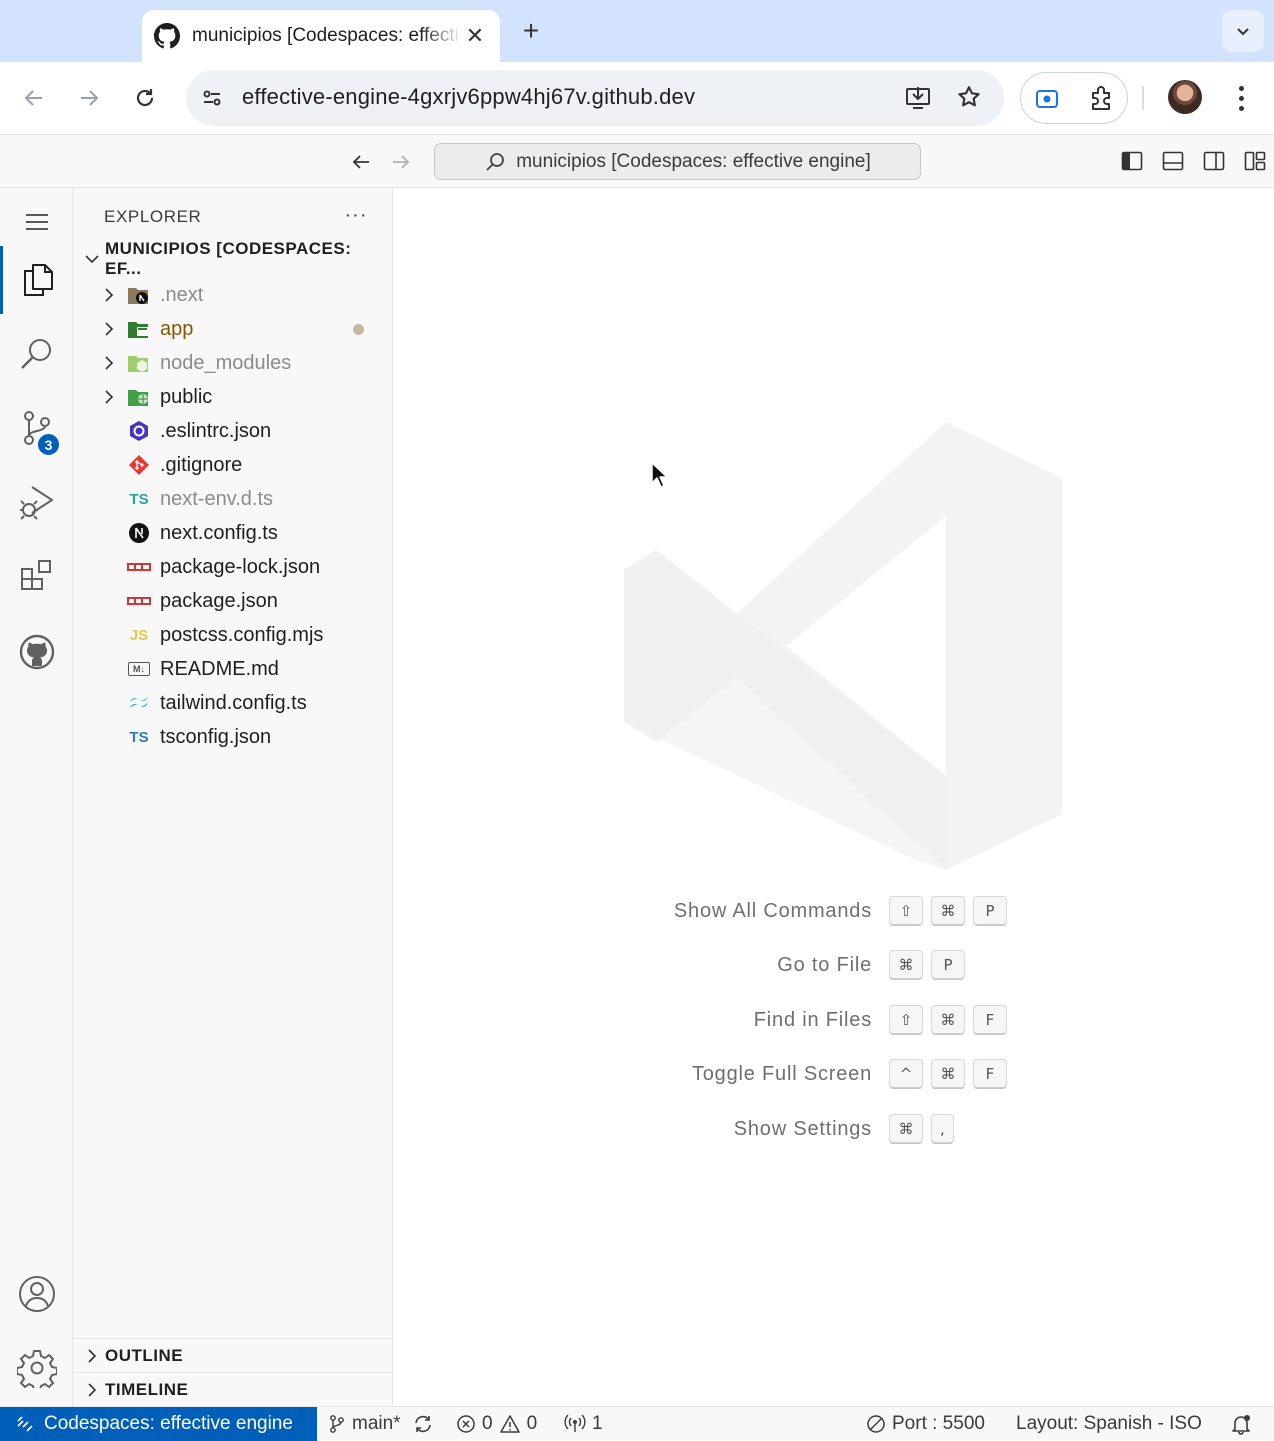 This screenshot has width=1274, height=1441. I want to click on tree-item-readme: M↓ README.md, so click(233, 669).